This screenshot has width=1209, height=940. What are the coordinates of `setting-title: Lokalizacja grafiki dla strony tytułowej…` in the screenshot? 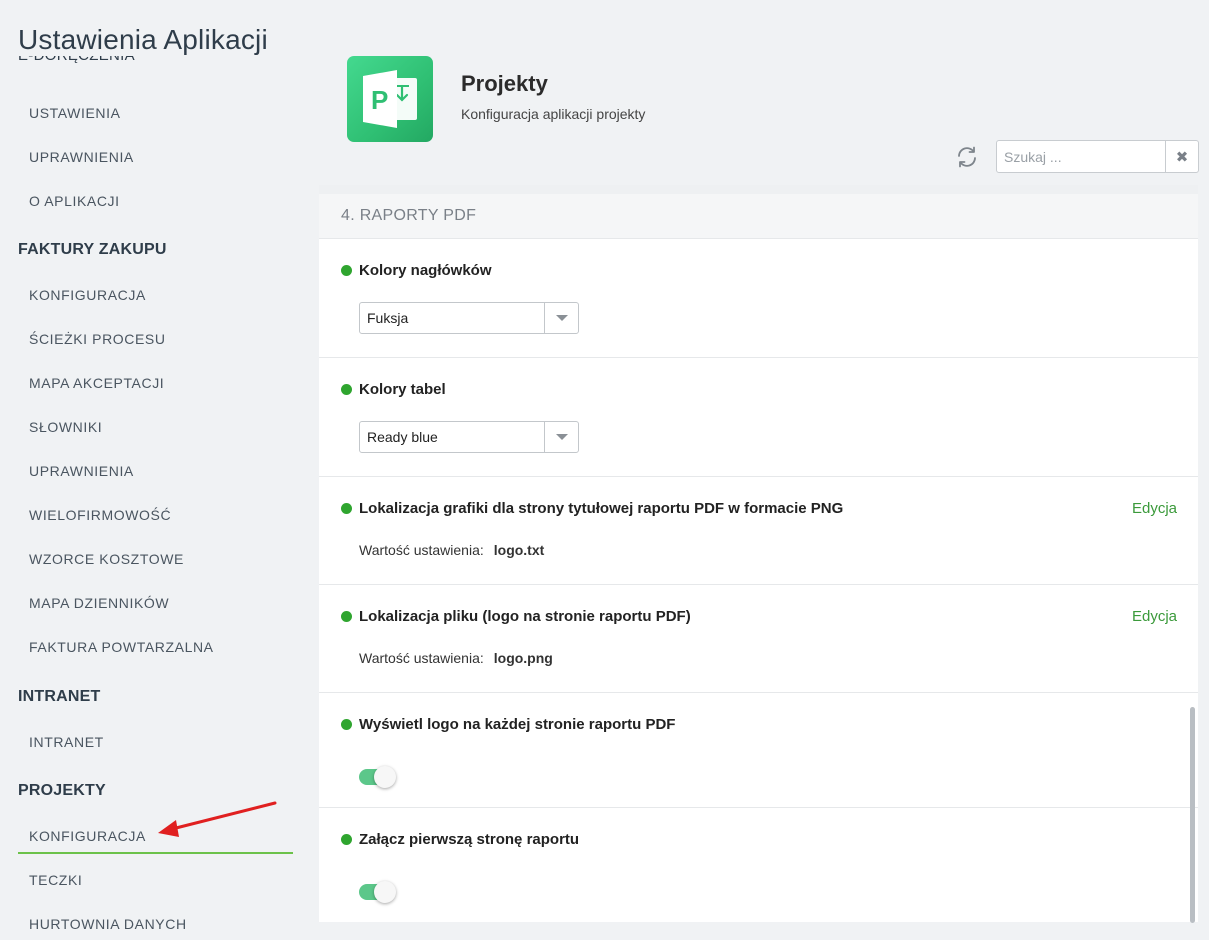 It's located at (592, 508).